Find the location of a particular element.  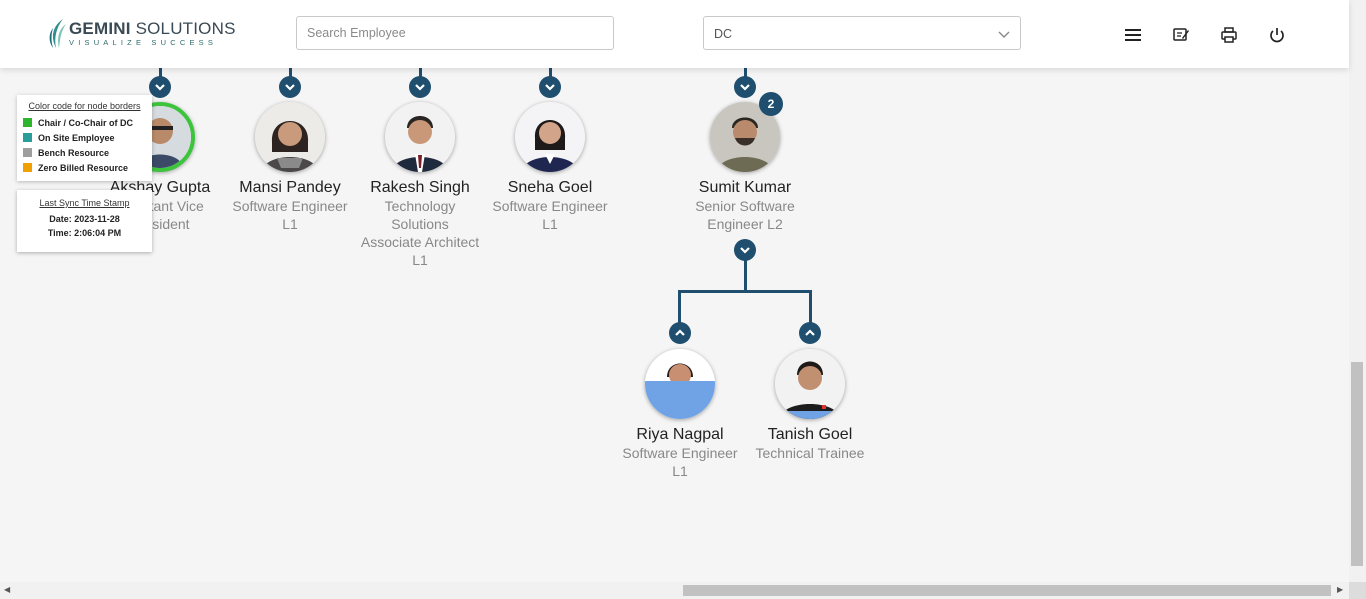

scroll-left-icon: ◀ is located at coordinates (7, 589).